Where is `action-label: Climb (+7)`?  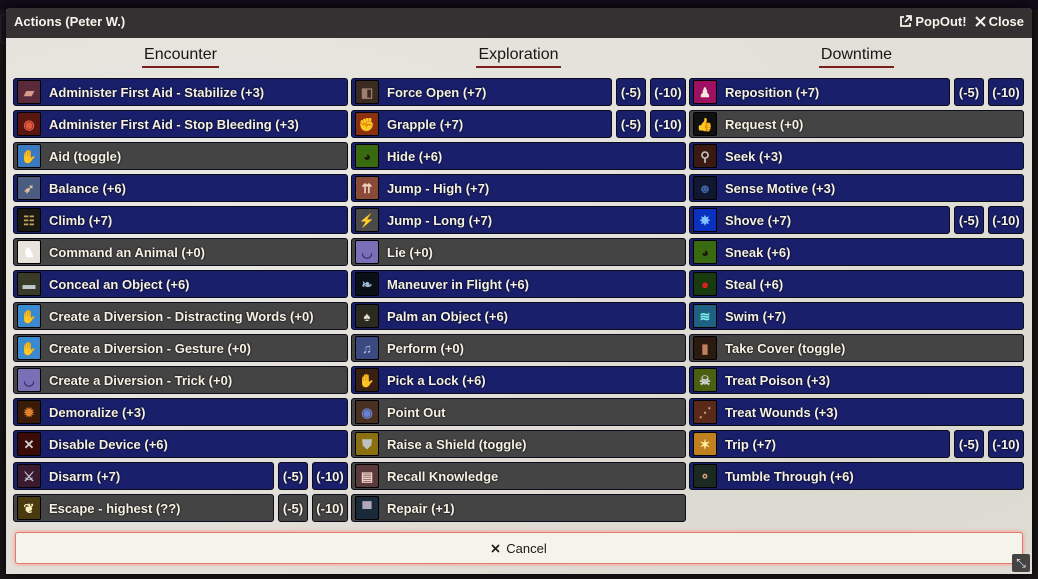
action-label: Climb (+7) is located at coordinates (81, 220).